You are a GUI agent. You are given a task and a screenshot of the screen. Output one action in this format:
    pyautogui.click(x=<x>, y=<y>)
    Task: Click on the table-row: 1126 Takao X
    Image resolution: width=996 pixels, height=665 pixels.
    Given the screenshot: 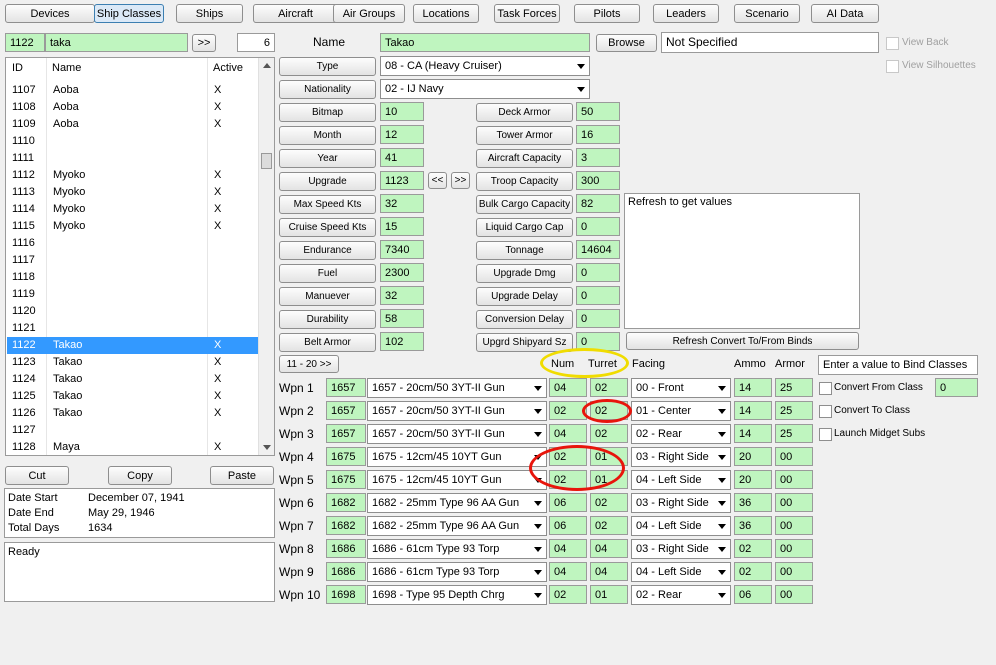 What is the action you would take?
    pyautogui.click(x=133, y=413)
    